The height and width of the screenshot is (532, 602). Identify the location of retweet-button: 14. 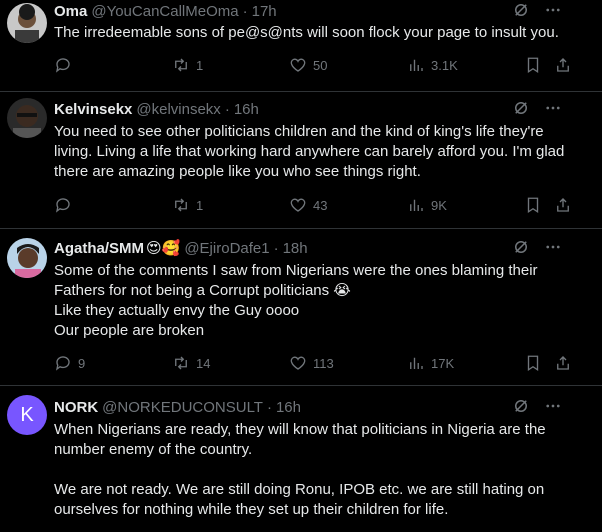
(191, 363).